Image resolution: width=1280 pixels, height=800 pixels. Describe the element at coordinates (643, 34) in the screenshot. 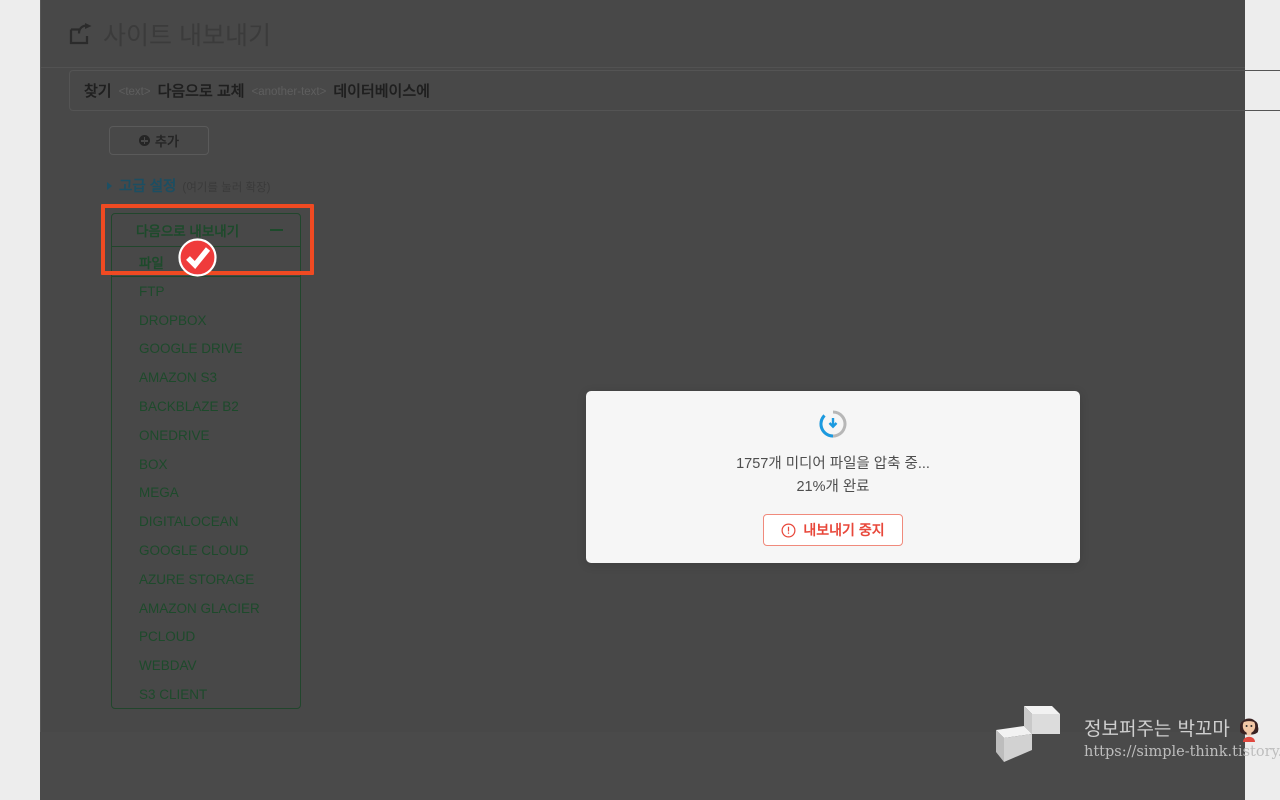

I see `page-header: 사이트 내보내기` at that location.